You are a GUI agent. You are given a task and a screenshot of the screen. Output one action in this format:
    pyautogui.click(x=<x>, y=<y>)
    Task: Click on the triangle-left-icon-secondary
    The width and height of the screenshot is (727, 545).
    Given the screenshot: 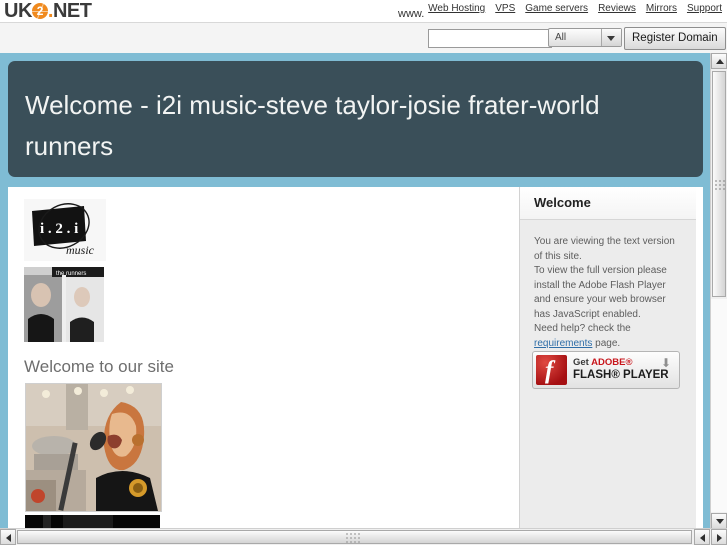 What is the action you would take?
    pyautogui.click(x=702, y=538)
    